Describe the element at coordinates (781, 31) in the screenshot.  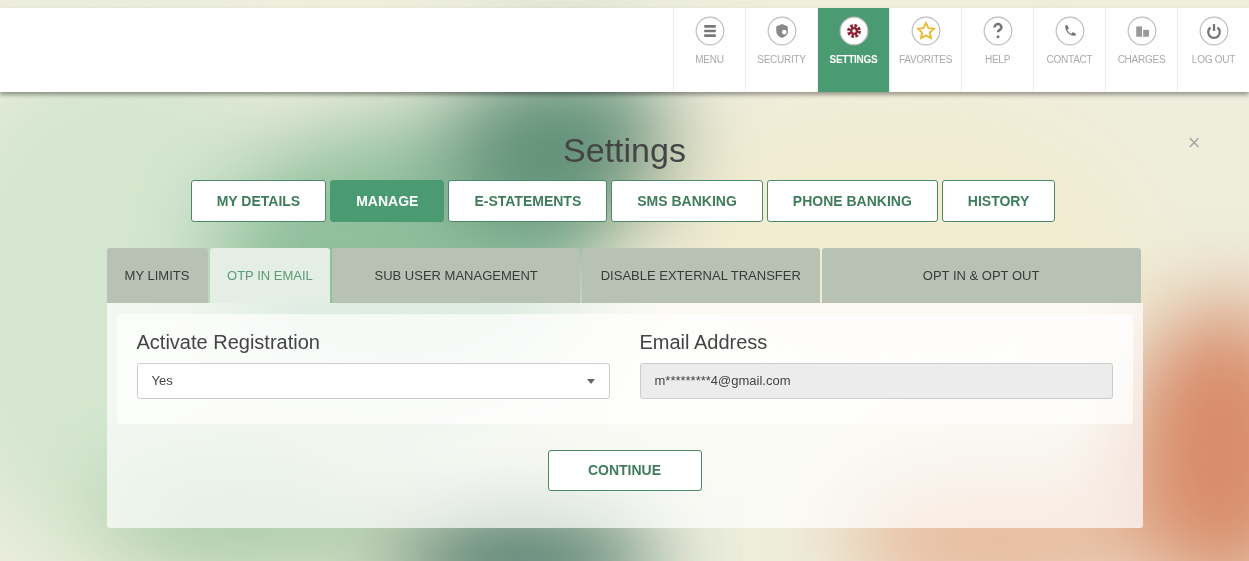
I see `shield-icon` at that location.